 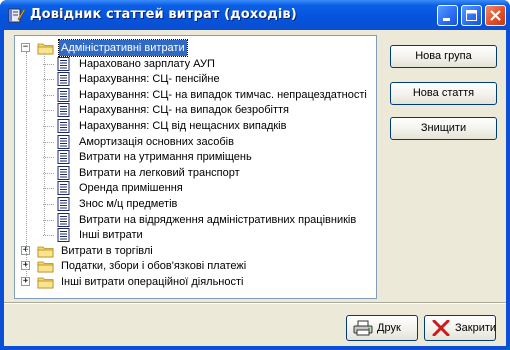 I want to click on tree-group-label: Адміністративні витрати, so click(x=123, y=48).